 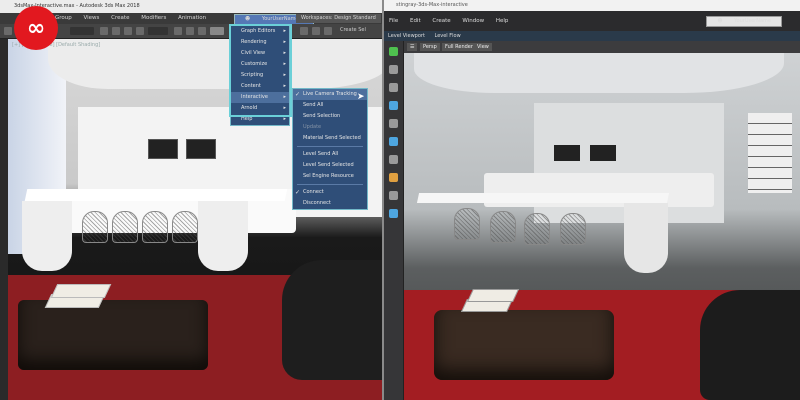 I want to click on unlink-icon, so click(x=202, y=31).